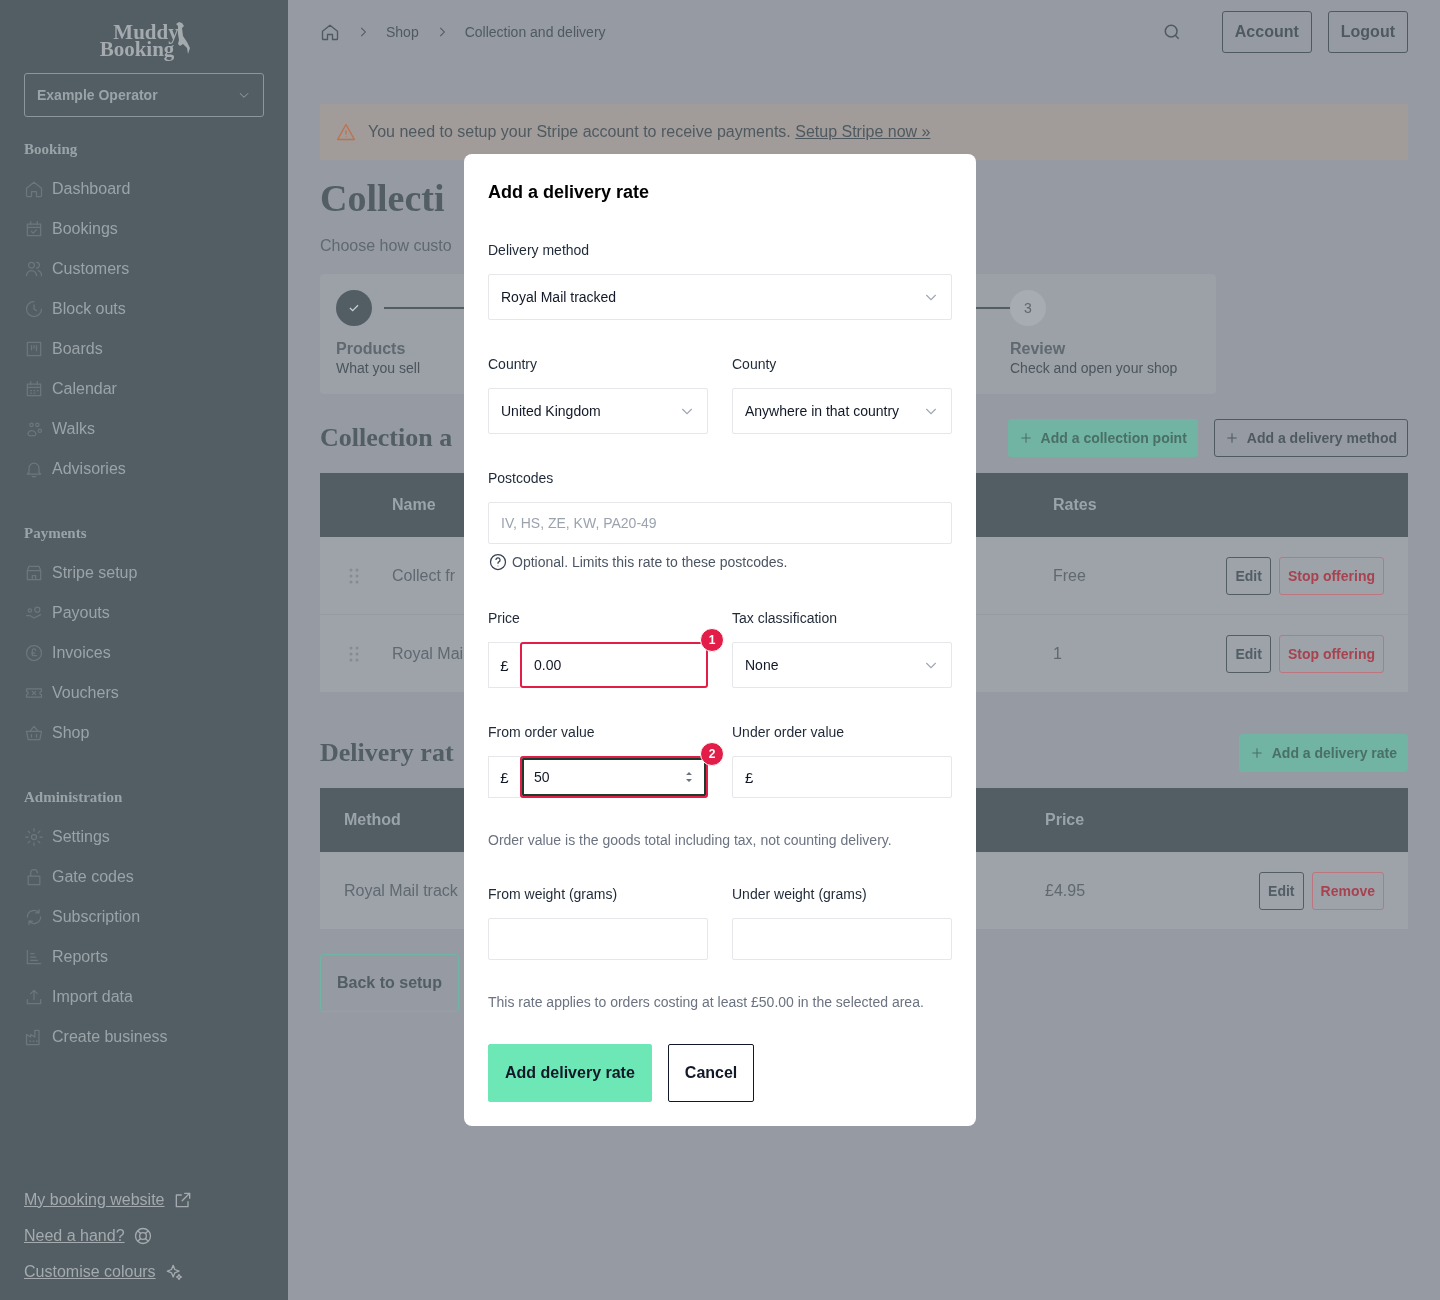 The width and height of the screenshot is (1440, 1300). What do you see at coordinates (755, 364) in the screenshot?
I see `field-label: County` at bounding box center [755, 364].